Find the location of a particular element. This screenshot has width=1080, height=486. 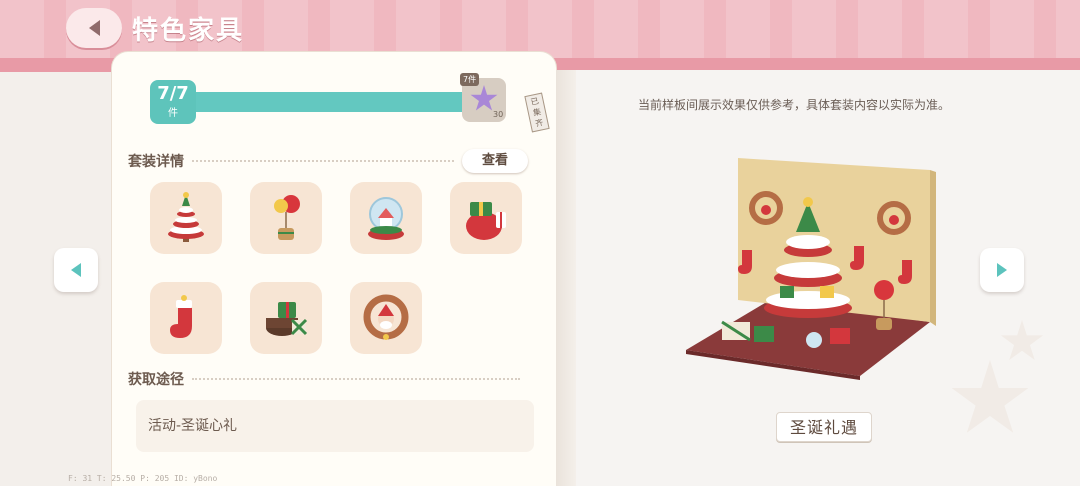

christmas-stocking-icon is located at coordinates (181, 316).